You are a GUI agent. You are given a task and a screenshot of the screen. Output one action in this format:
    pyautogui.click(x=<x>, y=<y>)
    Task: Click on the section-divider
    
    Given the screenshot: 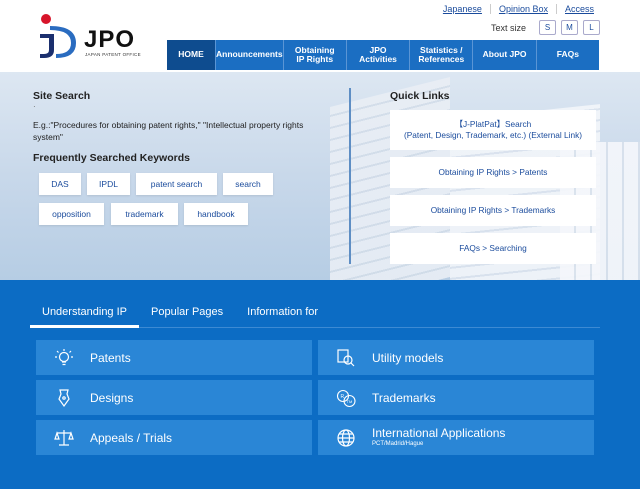 What is the action you would take?
    pyautogui.click(x=350, y=176)
    